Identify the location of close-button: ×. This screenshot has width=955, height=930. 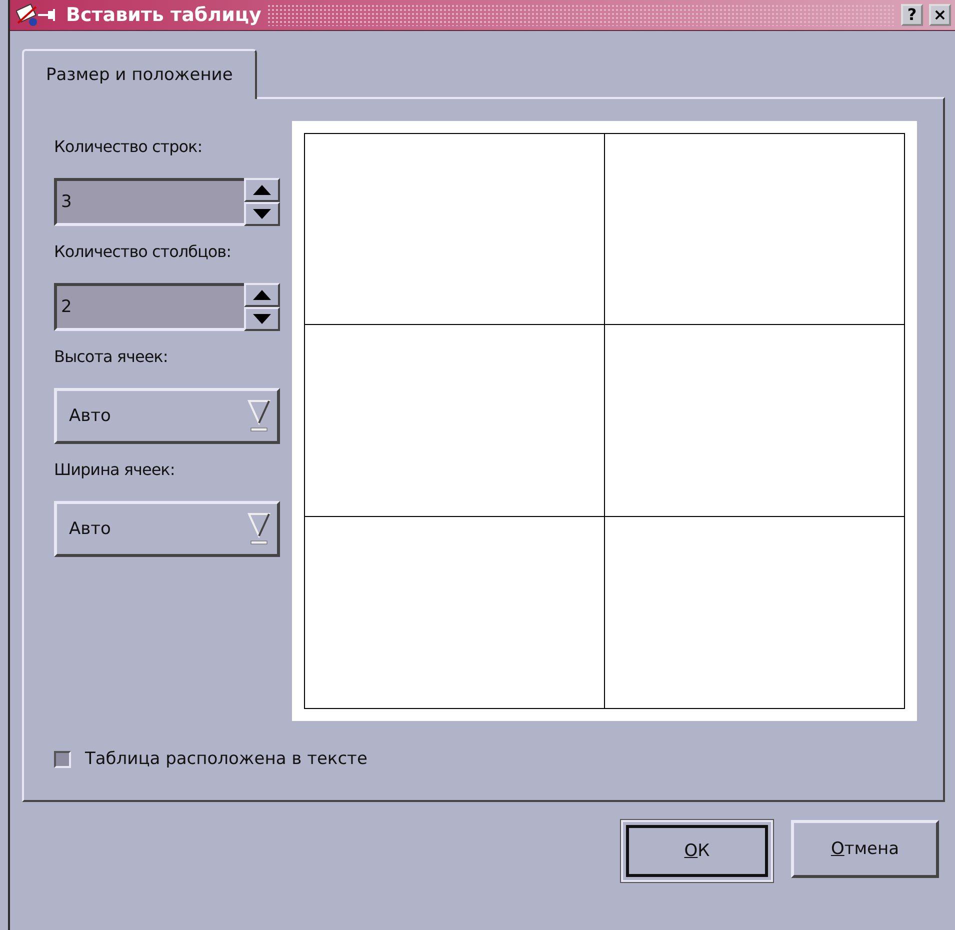
(940, 15).